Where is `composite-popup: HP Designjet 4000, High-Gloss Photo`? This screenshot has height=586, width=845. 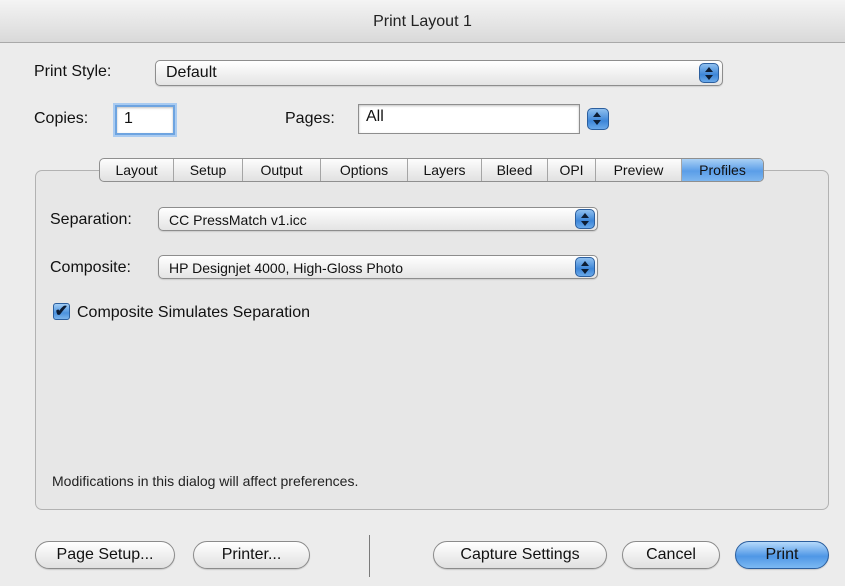 composite-popup: HP Designjet 4000, High-Gloss Photo is located at coordinates (378, 267).